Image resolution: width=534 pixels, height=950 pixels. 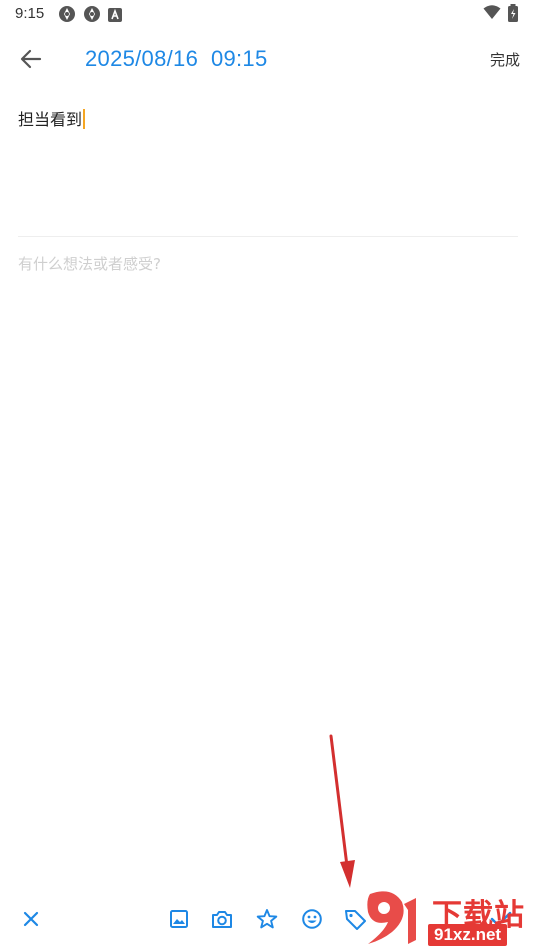 What do you see at coordinates (268, 236) in the screenshot?
I see `divider` at bounding box center [268, 236].